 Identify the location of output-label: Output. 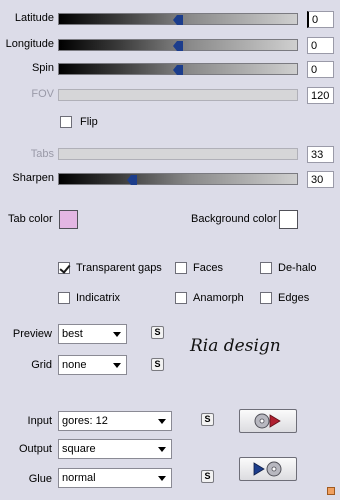
(35, 449).